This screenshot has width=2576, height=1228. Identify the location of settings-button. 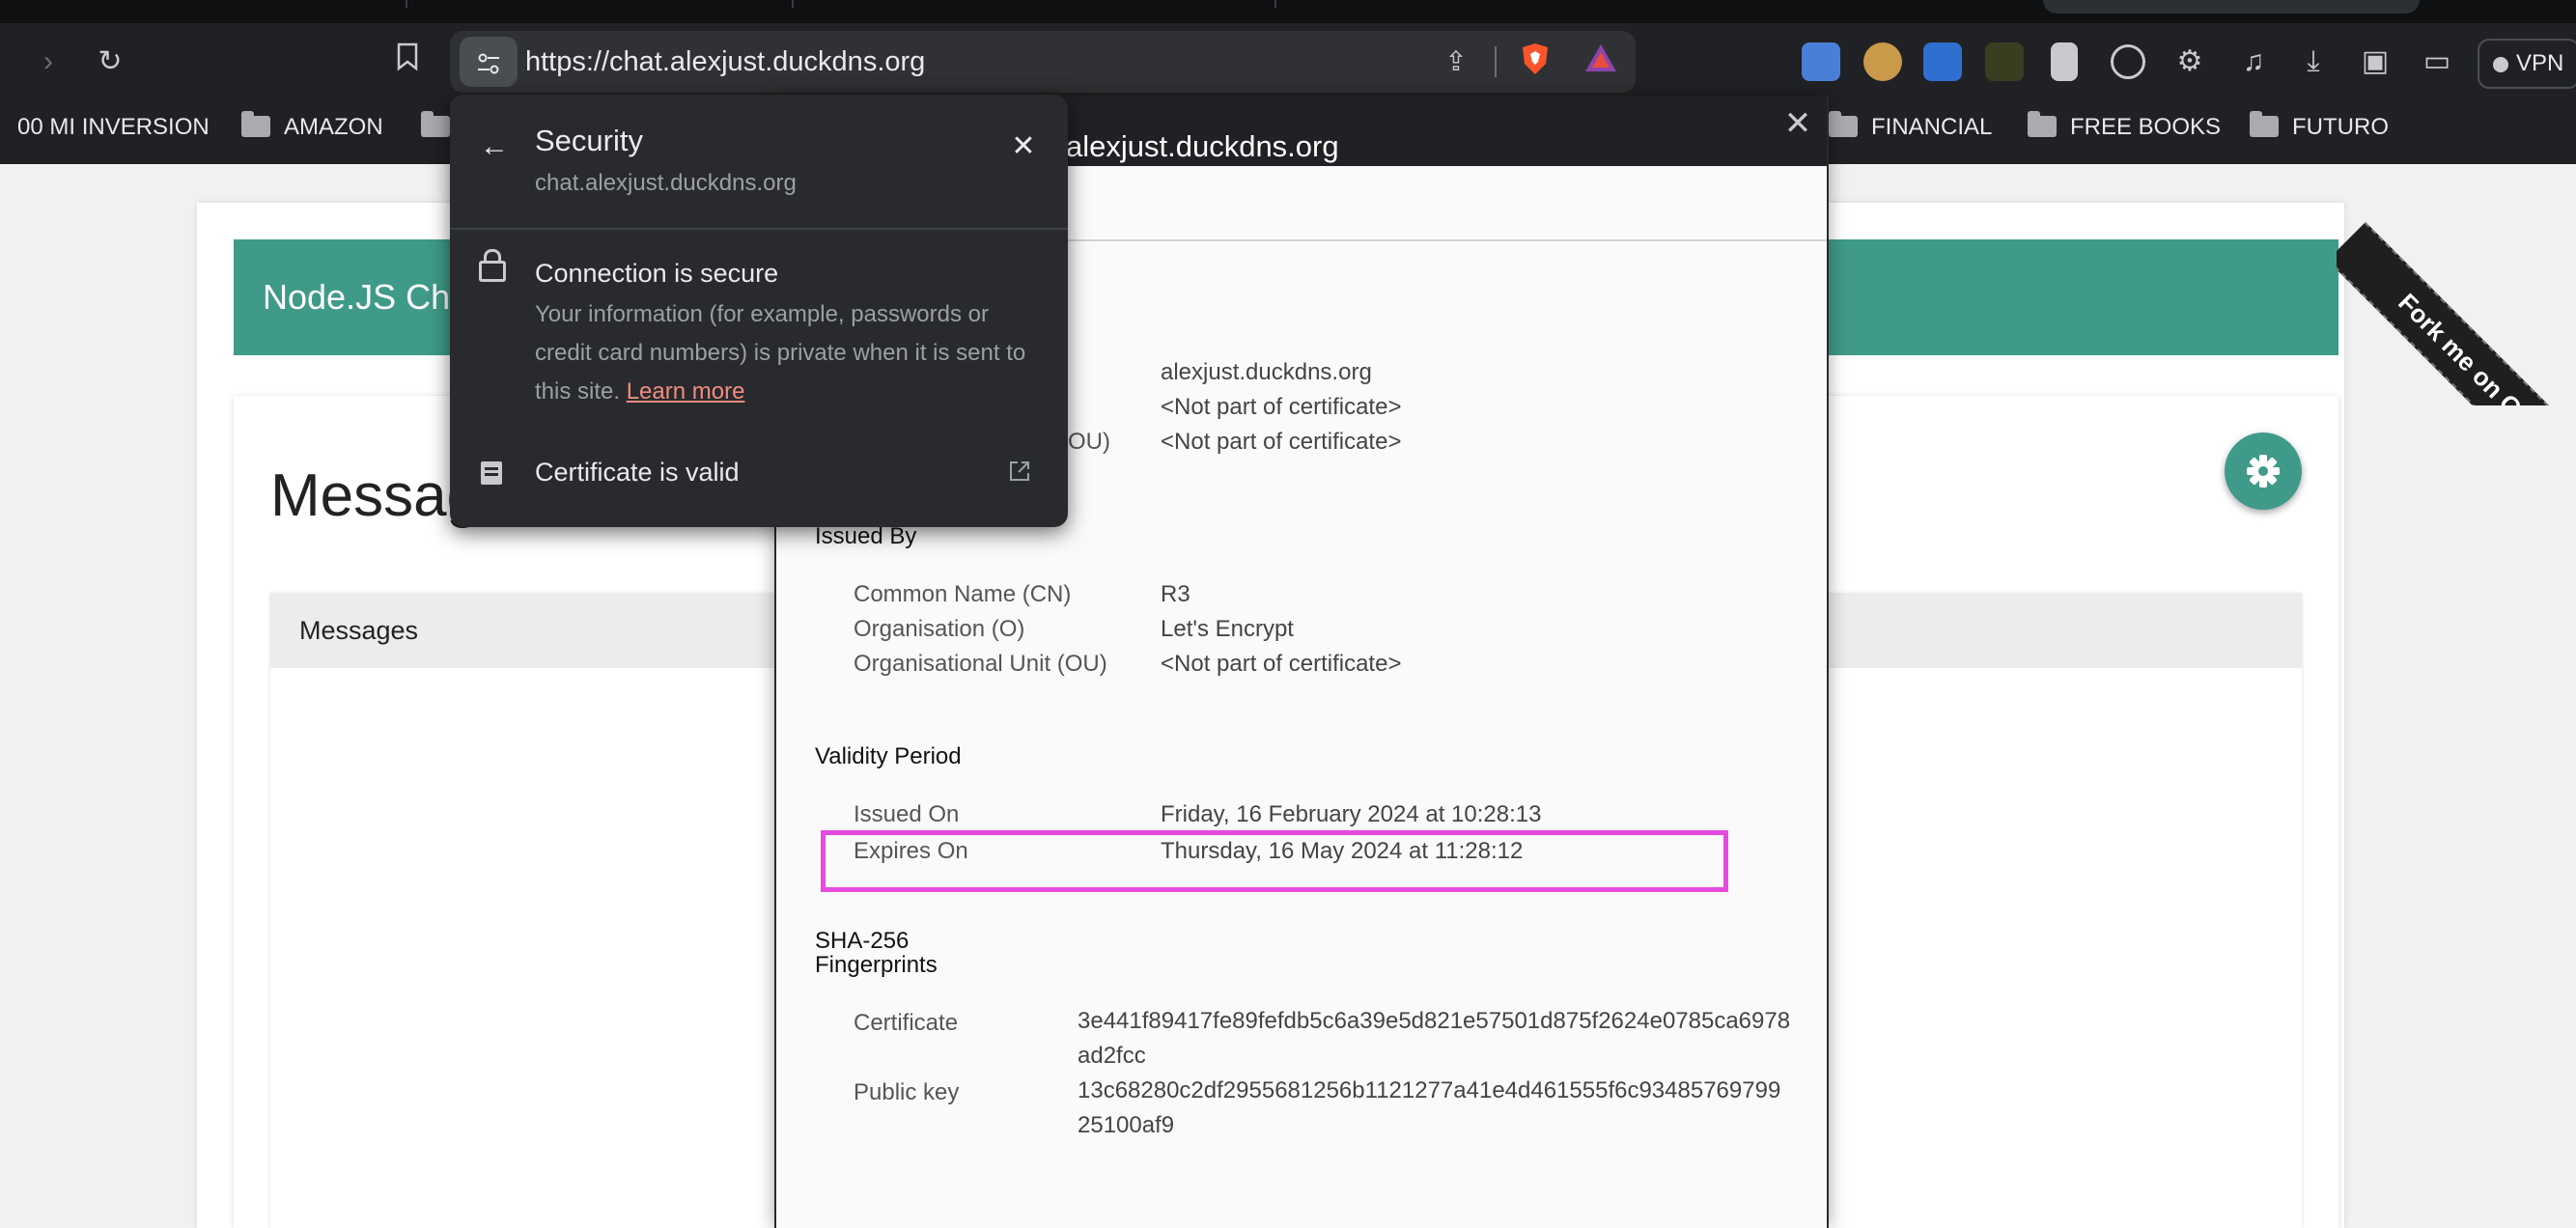
(2263, 471).